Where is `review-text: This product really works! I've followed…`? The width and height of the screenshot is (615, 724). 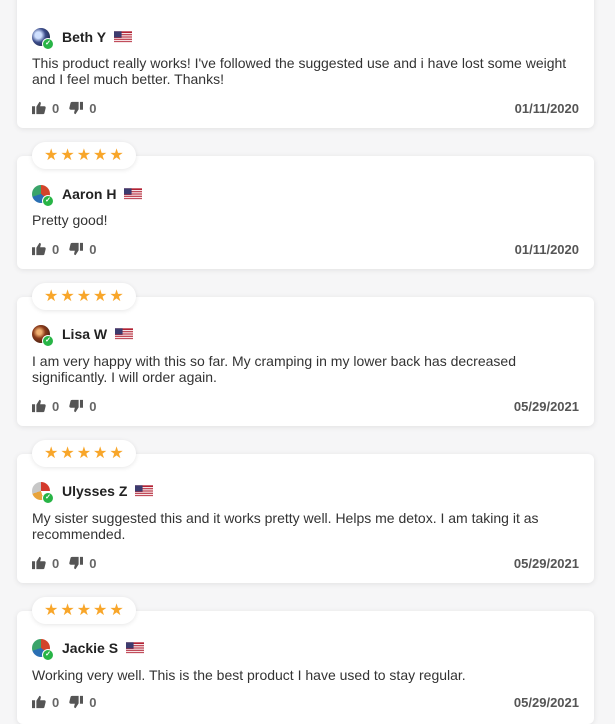 review-text: This product really works! I've followed… is located at coordinates (299, 71).